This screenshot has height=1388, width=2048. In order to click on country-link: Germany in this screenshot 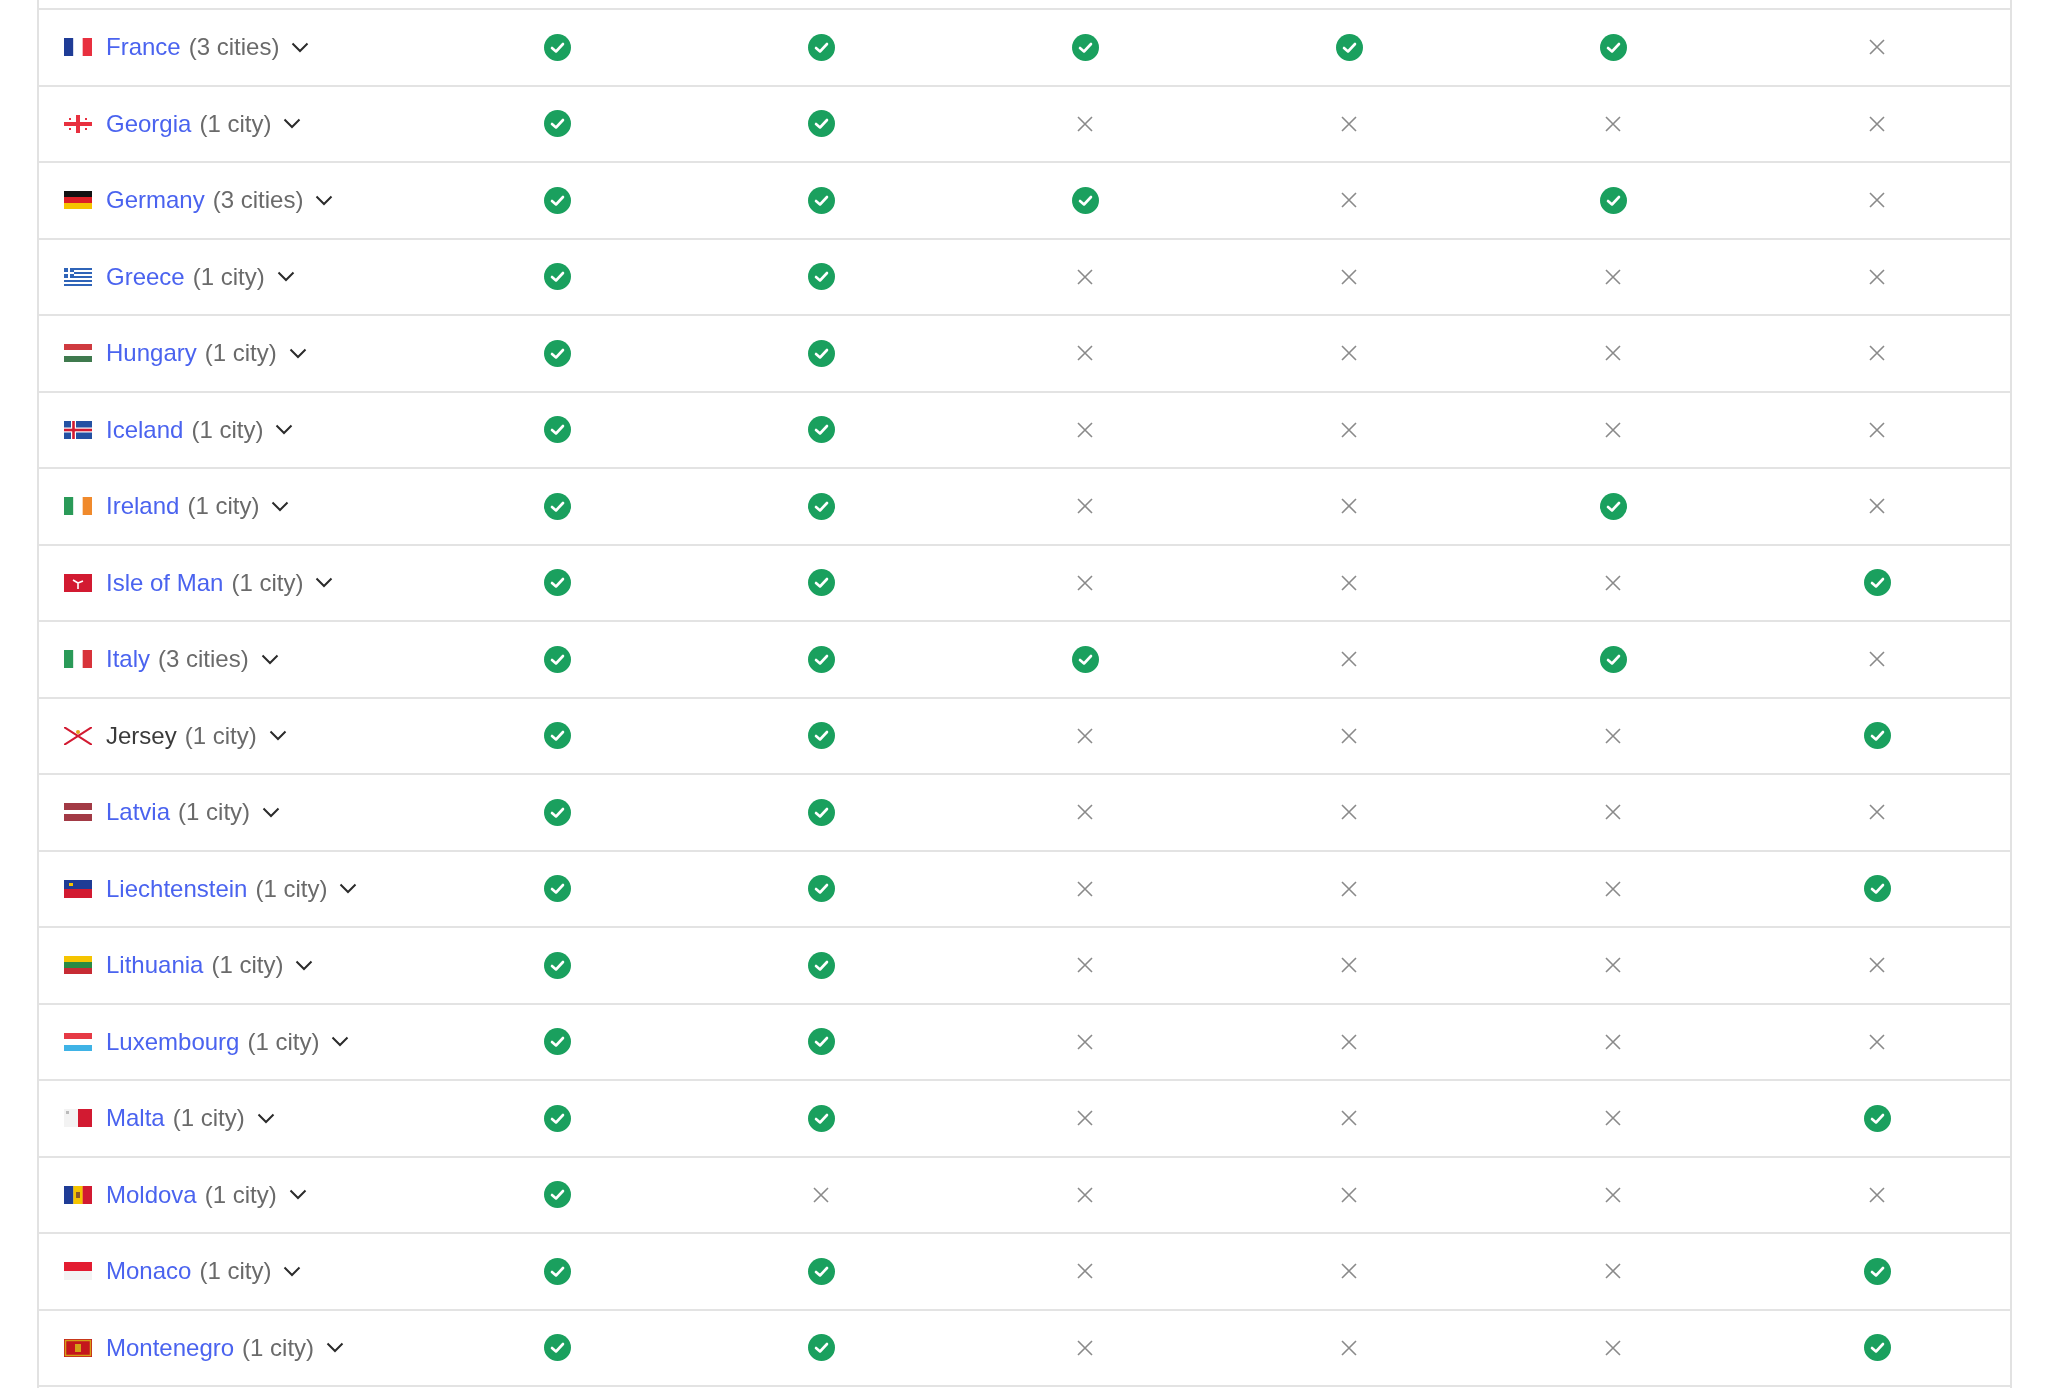, I will do `click(155, 200)`.